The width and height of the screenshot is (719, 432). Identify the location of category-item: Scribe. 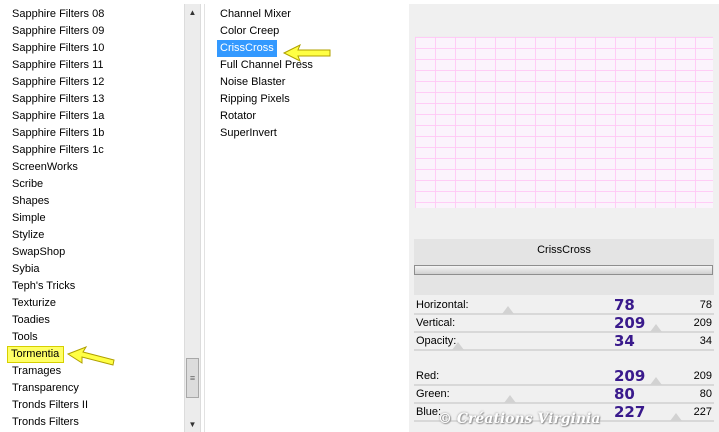
(93, 184).